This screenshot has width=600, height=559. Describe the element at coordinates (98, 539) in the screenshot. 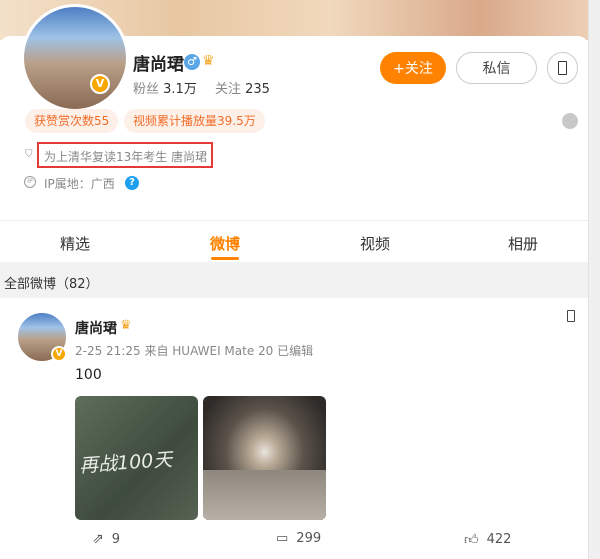

I see `repost-icon: ⇗` at that location.